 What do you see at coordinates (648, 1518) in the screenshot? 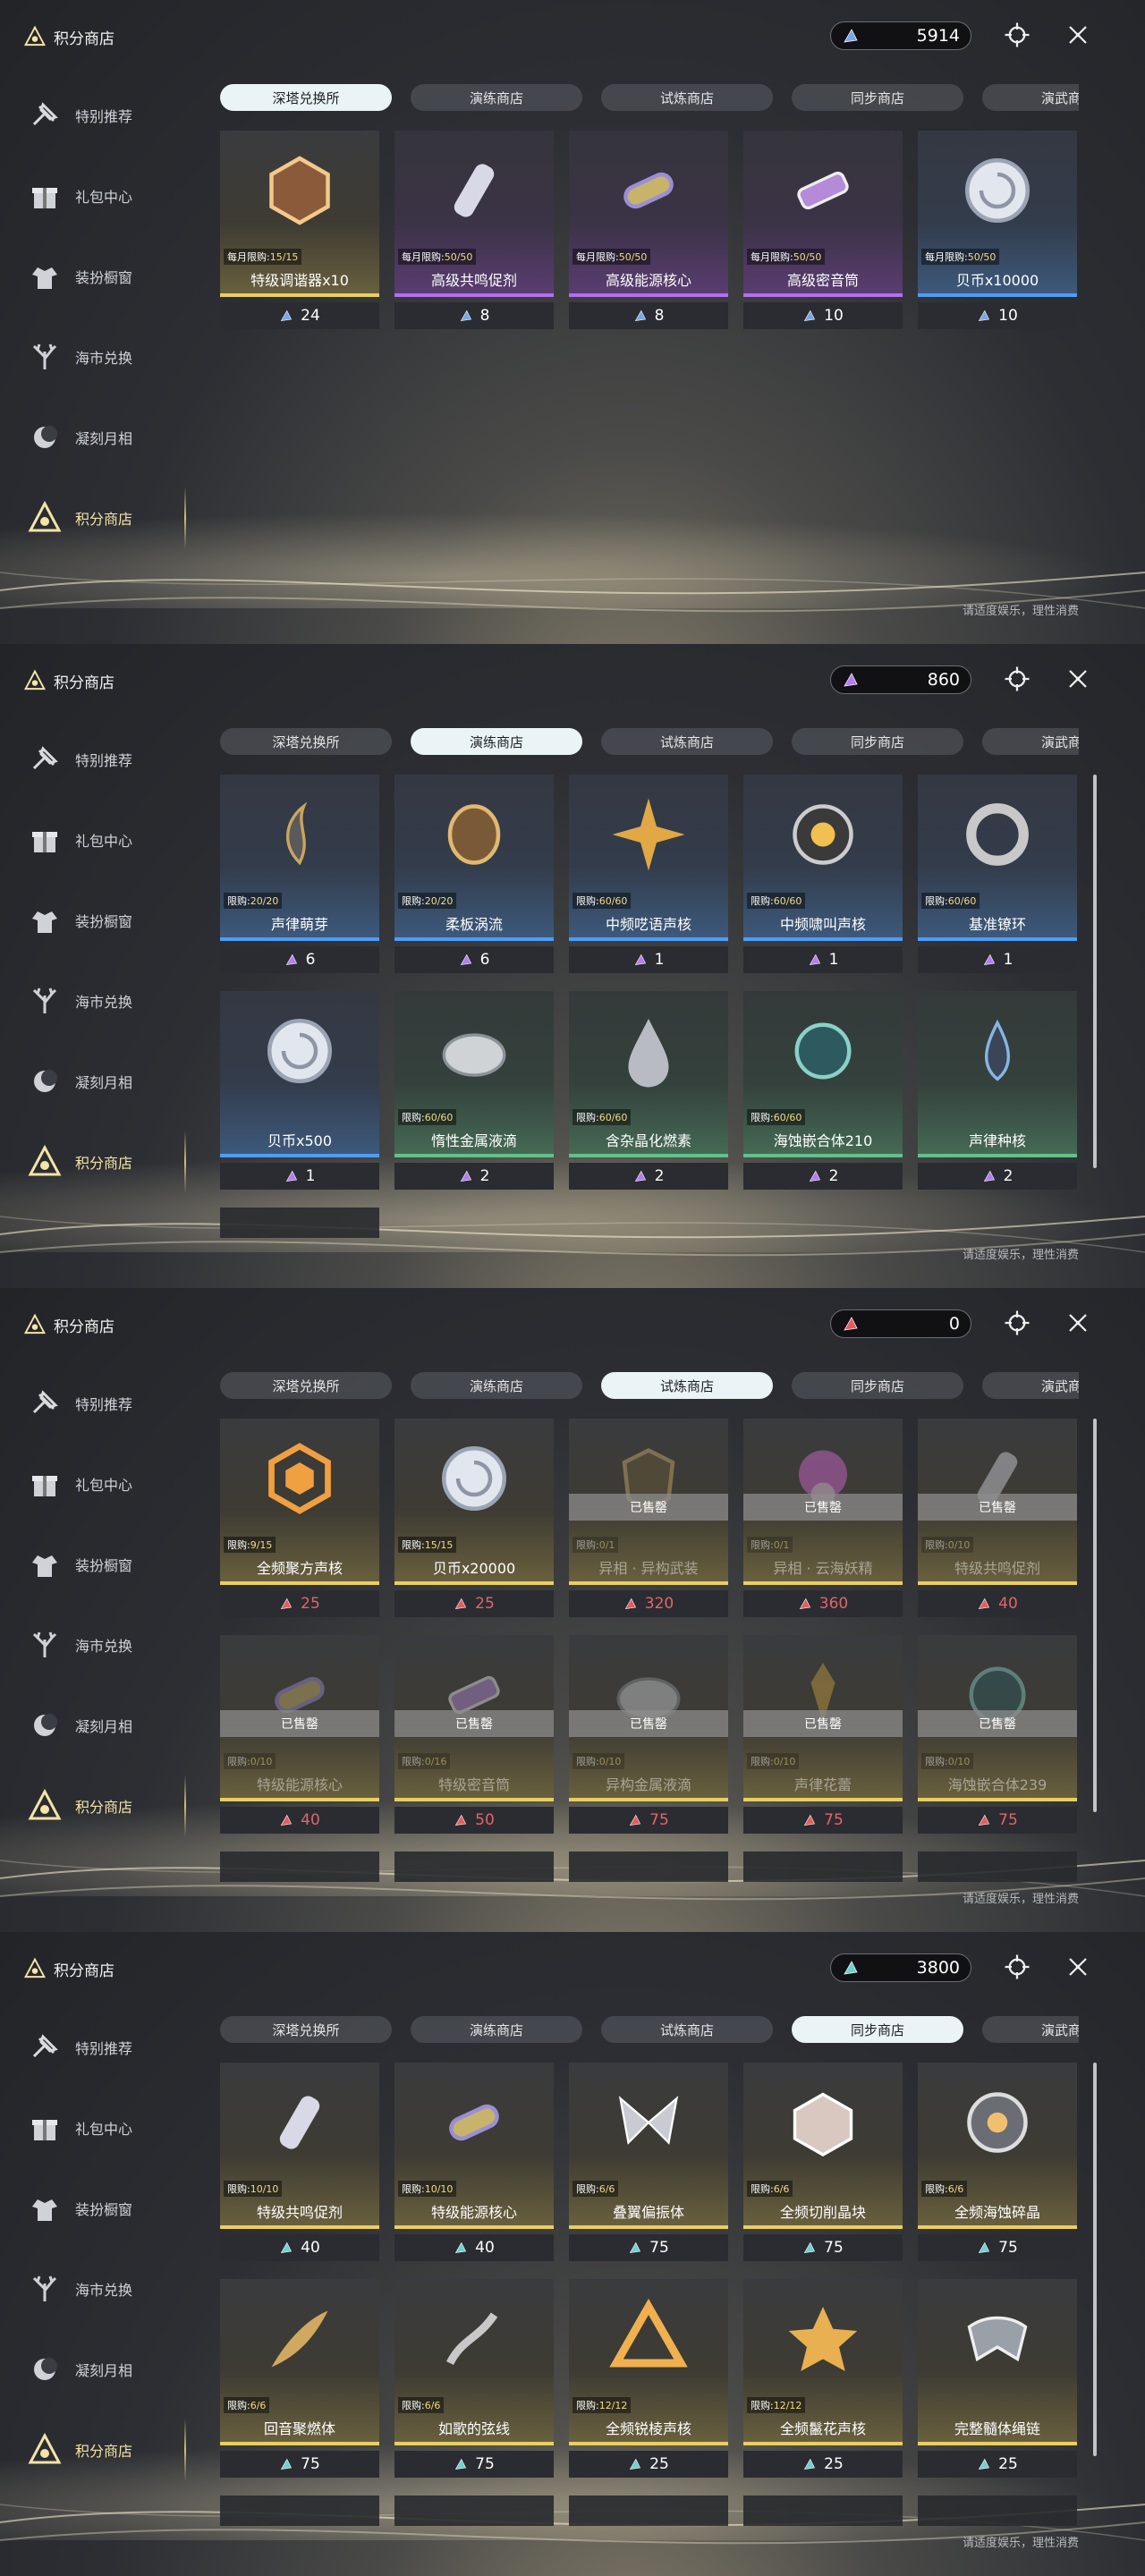
I see `item-card: 限购:0/1 异相 · 异构武装 已售罄 320` at bounding box center [648, 1518].